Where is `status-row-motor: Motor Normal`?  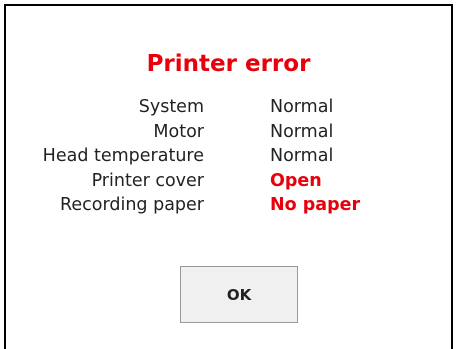
status-row-motor: Motor Normal is located at coordinates (228, 132).